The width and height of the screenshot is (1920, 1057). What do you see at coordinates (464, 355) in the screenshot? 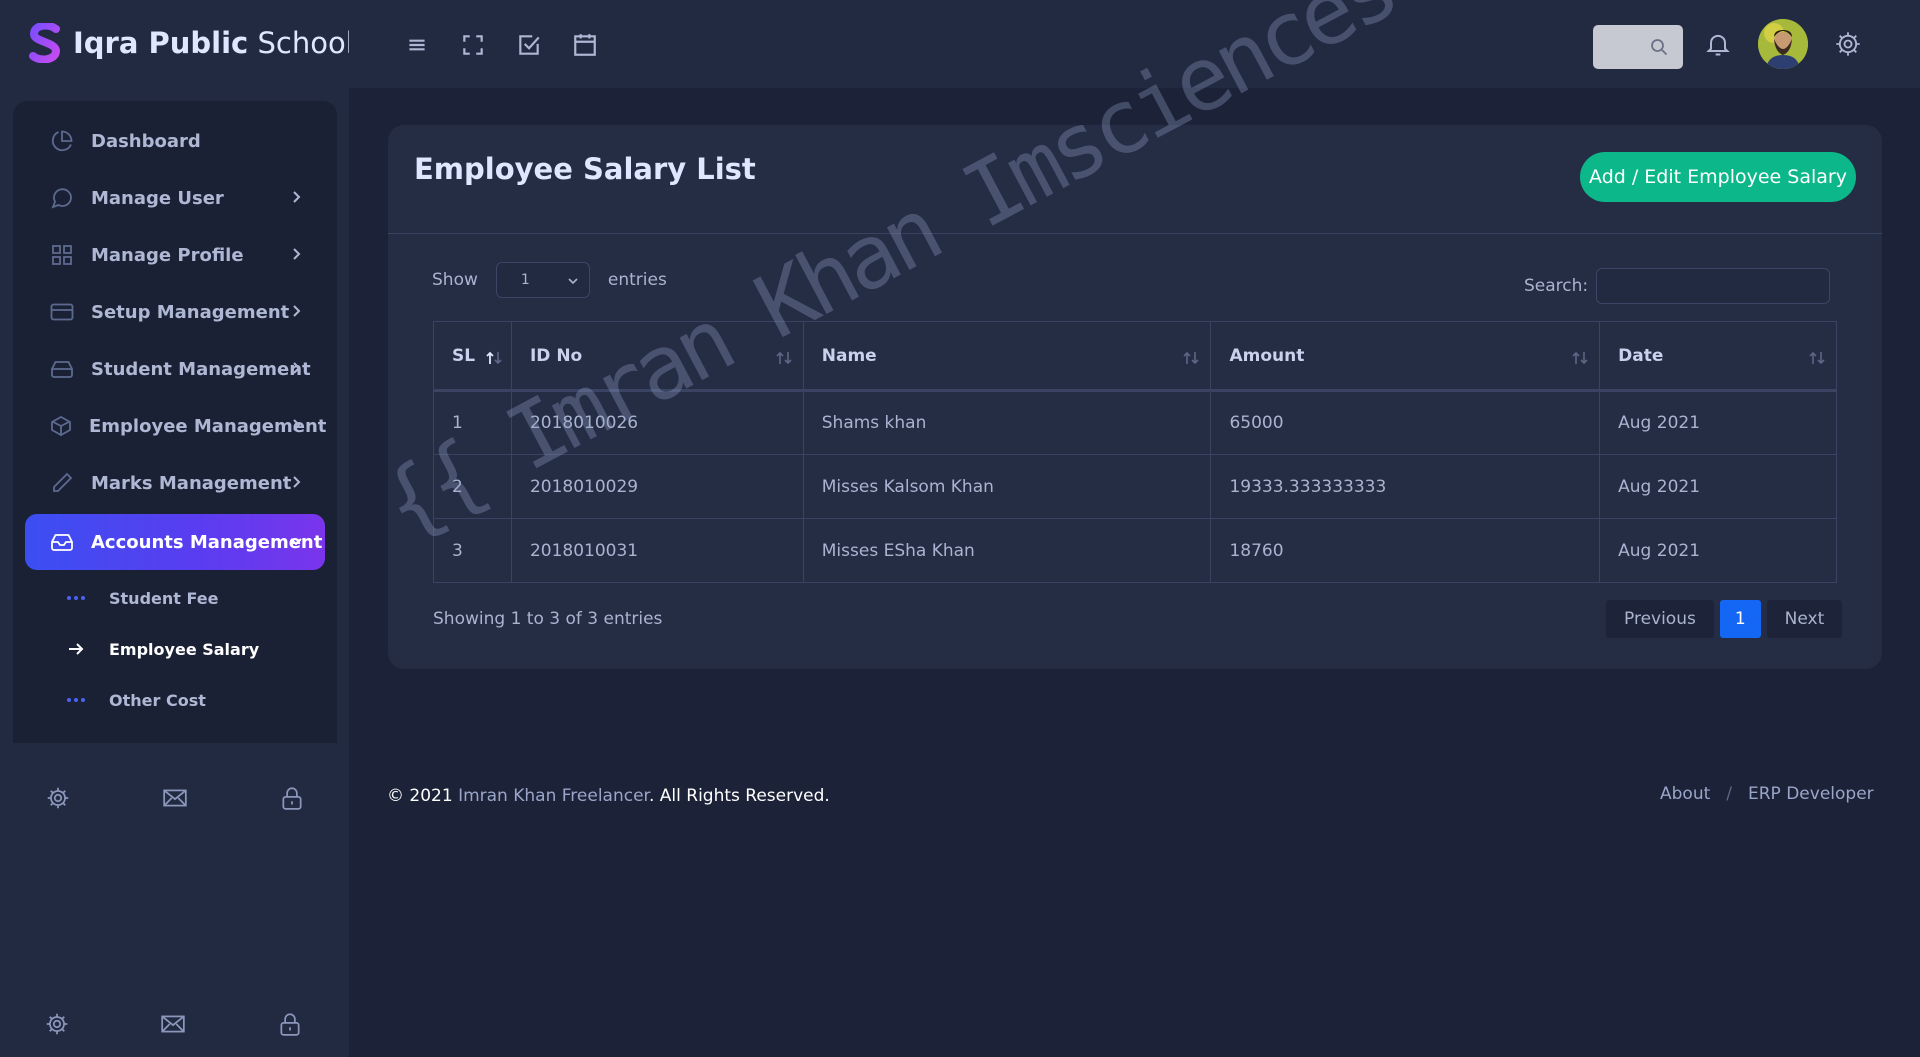
I see `column-header-label: SL` at bounding box center [464, 355].